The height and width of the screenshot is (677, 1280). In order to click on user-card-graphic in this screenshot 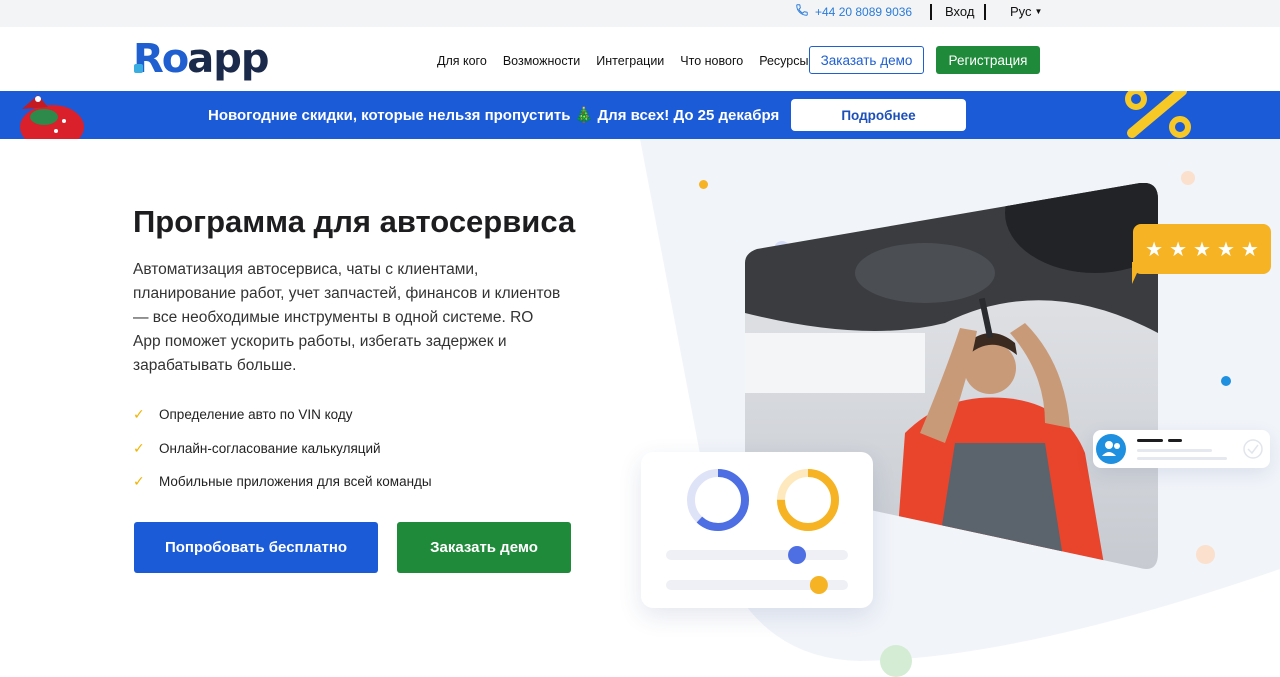, I will do `click(1179, 449)`.